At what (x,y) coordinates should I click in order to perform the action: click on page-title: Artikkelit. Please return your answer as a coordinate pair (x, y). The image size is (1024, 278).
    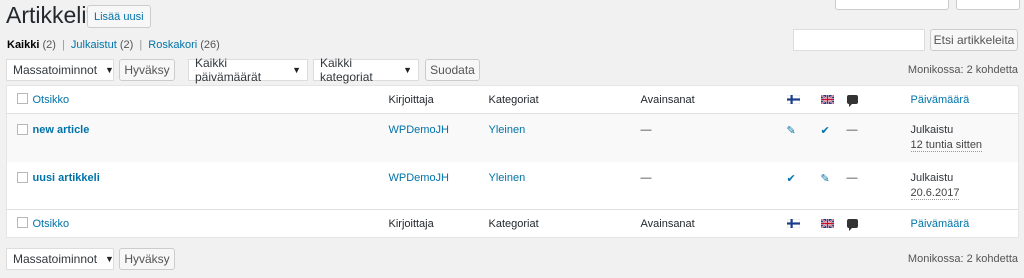
    Looking at the image, I should click on (49, 15).